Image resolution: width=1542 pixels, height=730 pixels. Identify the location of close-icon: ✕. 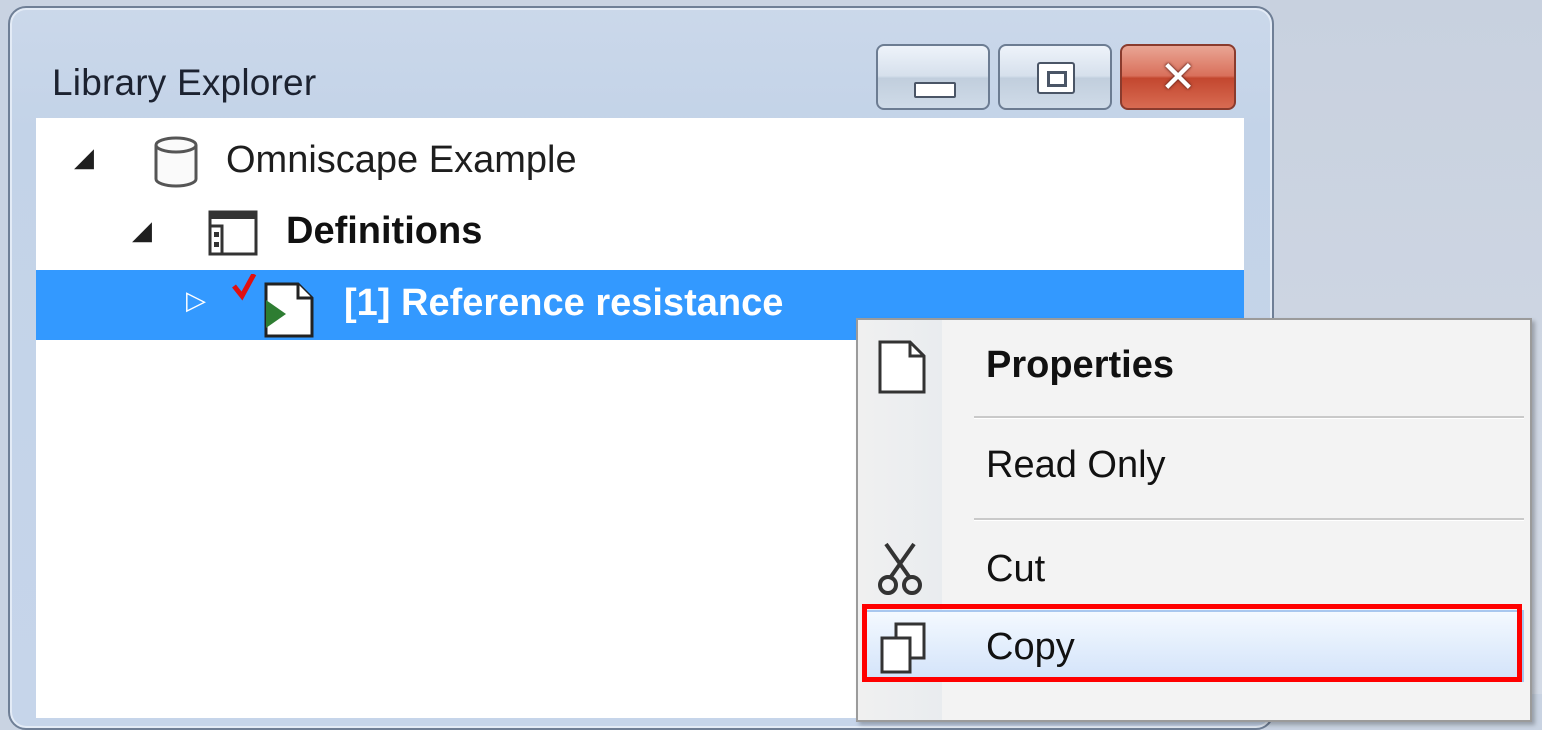
(1178, 77).